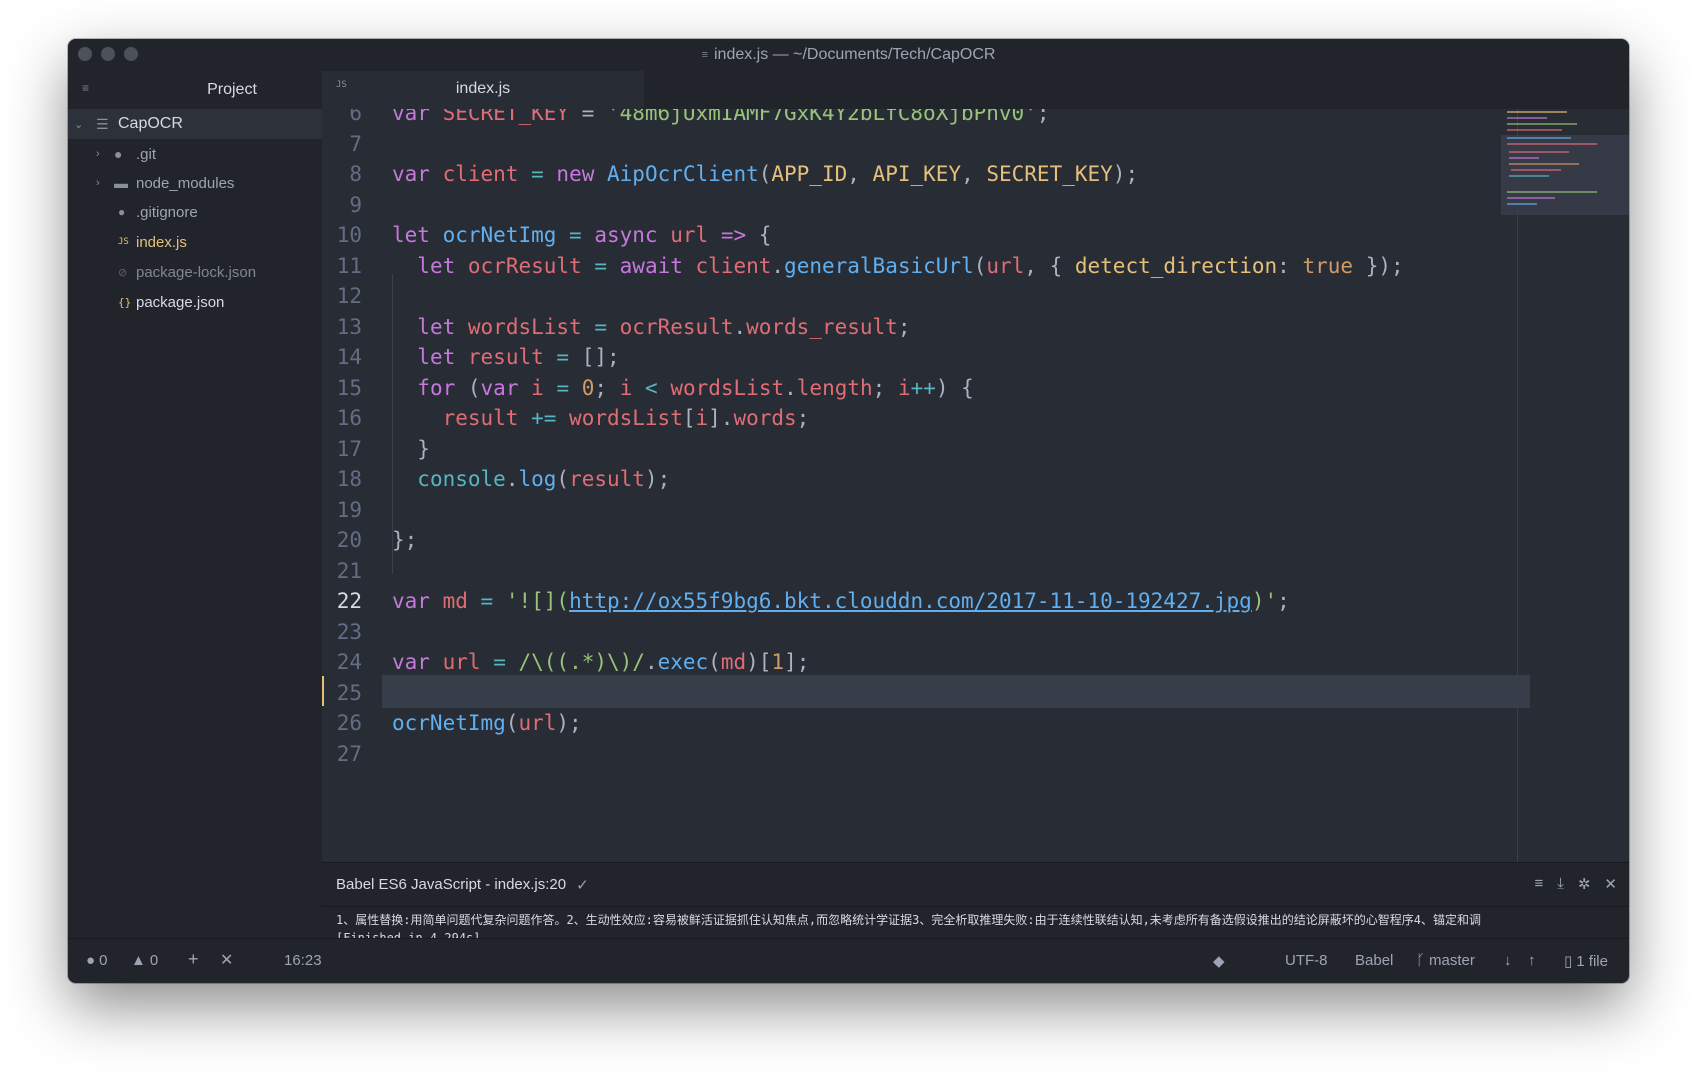 The image size is (1697, 1080). Describe the element at coordinates (195, 302) in the screenshot. I see `tree-item-package-json: {} package.json` at that location.